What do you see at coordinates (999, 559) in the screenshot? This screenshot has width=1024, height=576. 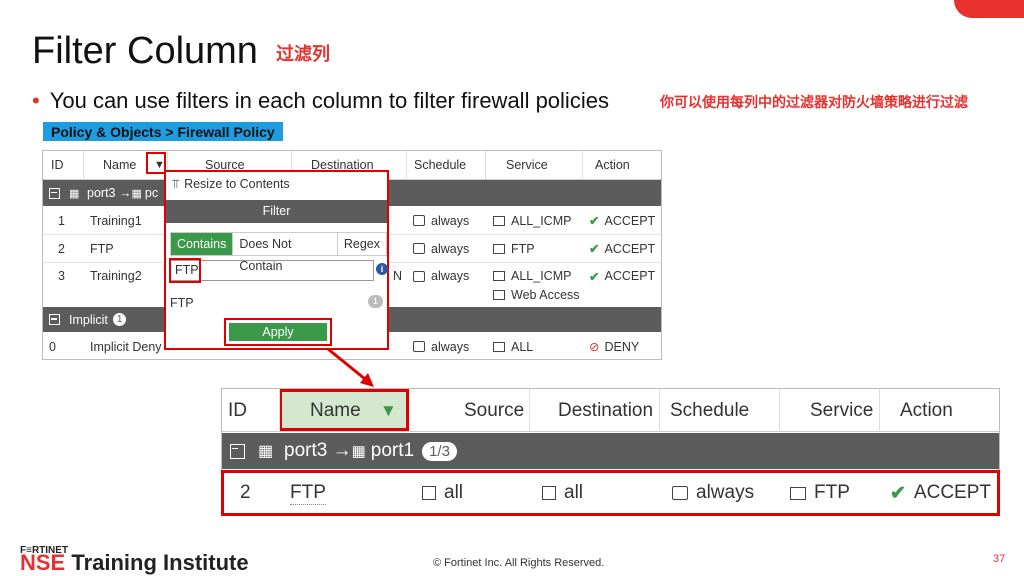 I see `page-number: 37` at bounding box center [999, 559].